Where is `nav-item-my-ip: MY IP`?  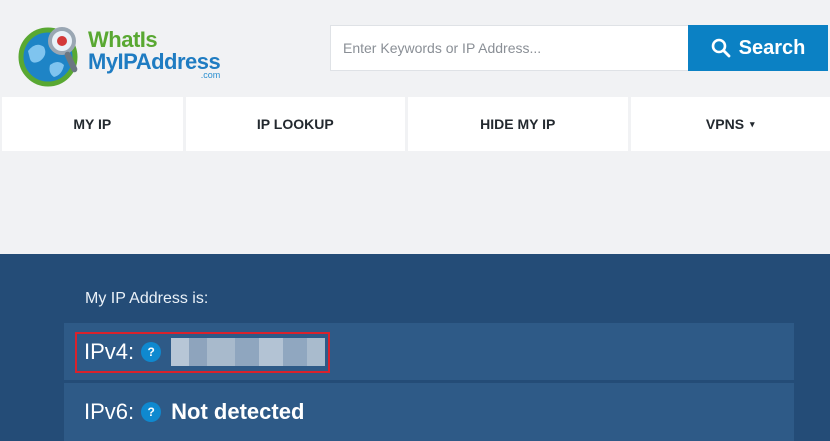
nav-item-my-ip: MY IP is located at coordinates (92, 124).